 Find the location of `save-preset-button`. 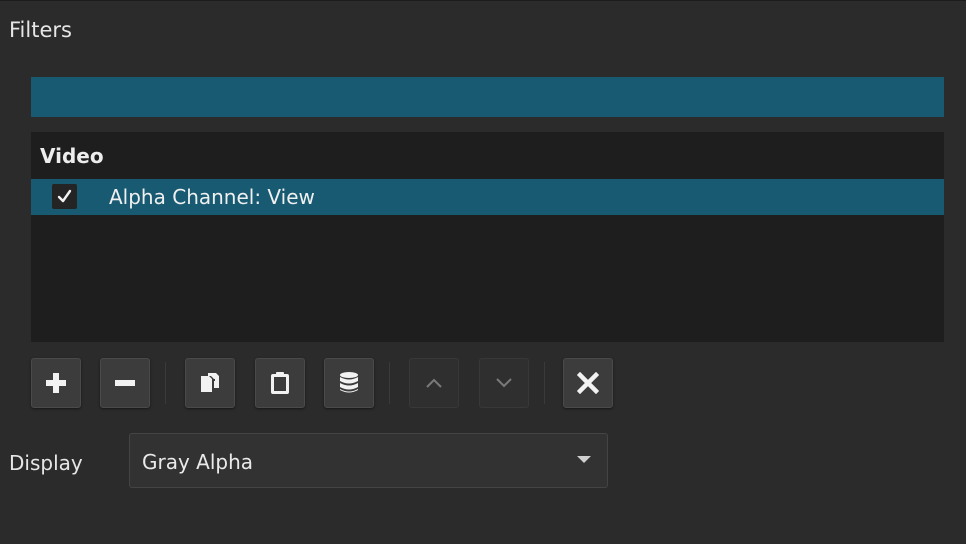

save-preset-button is located at coordinates (349, 383).